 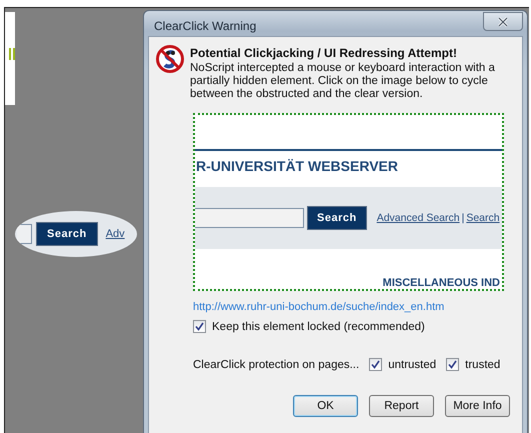 I want to click on search-link: Advanced Search, so click(x=418, y=218).